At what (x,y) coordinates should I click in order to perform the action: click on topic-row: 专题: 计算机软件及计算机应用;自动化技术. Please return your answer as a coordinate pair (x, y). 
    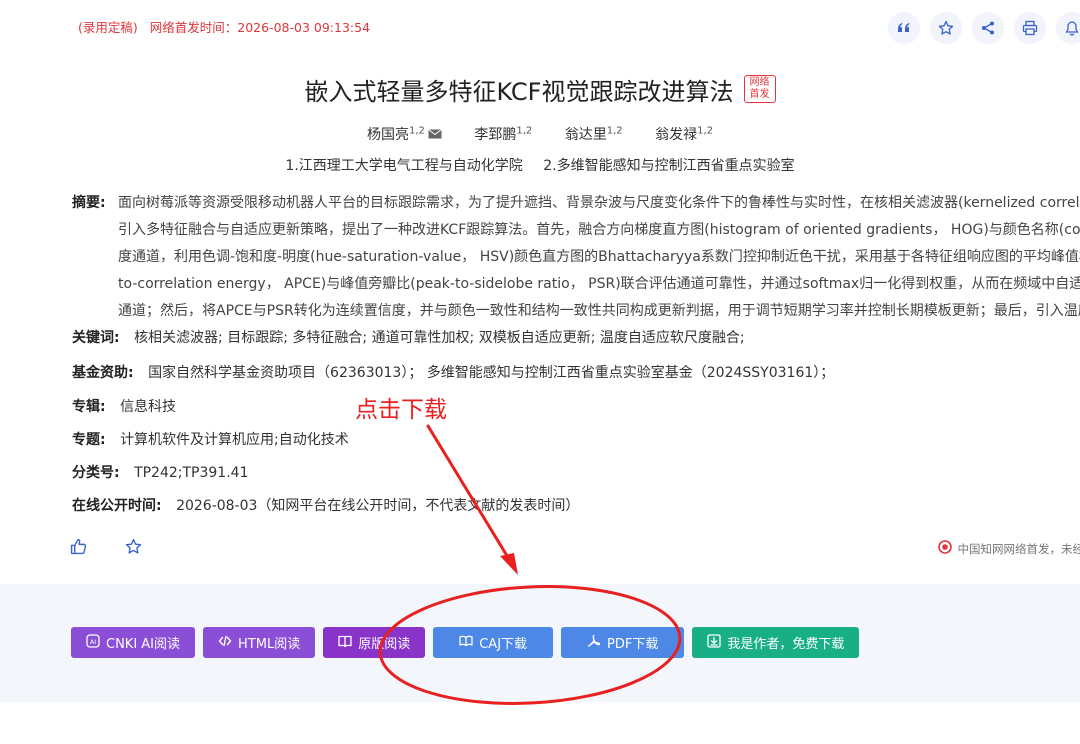
    Looking at the image, I should click on (210, 439).